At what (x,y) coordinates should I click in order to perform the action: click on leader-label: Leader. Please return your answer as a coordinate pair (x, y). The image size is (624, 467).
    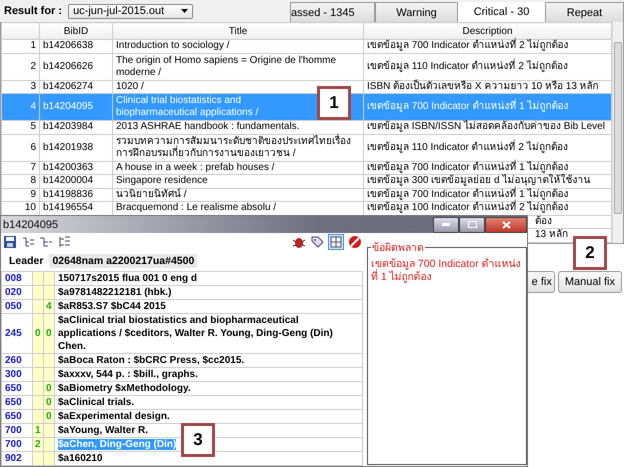
    Looking at the image, I should click on (26, 260).